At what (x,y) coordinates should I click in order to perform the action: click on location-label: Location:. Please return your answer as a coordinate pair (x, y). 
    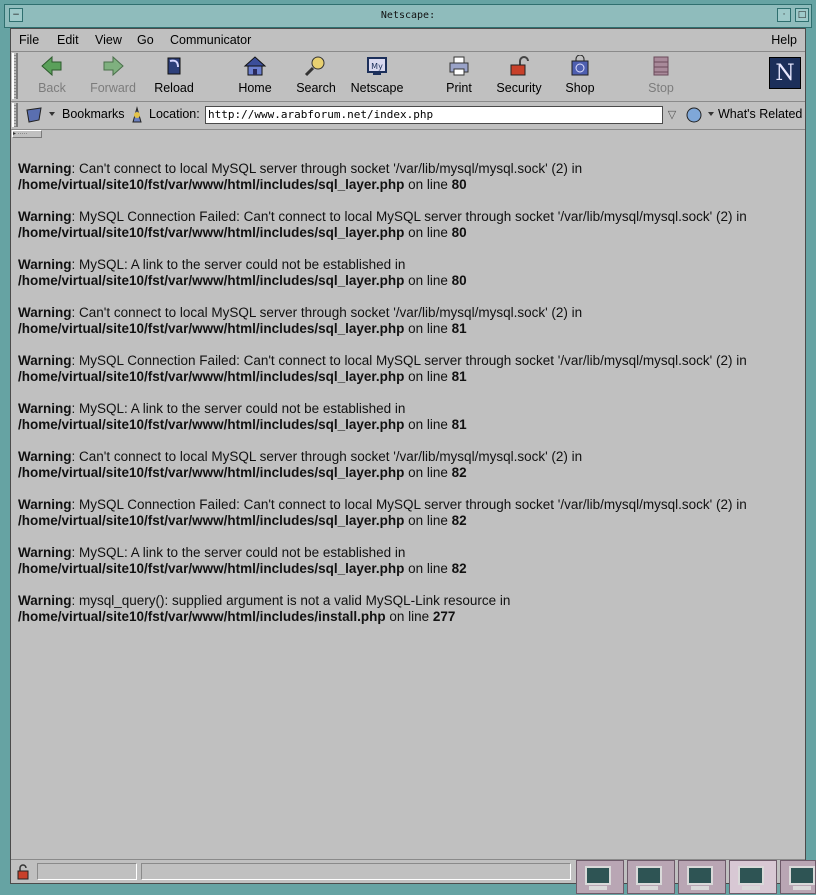
    Looking at the image, I should click on (174, 114).